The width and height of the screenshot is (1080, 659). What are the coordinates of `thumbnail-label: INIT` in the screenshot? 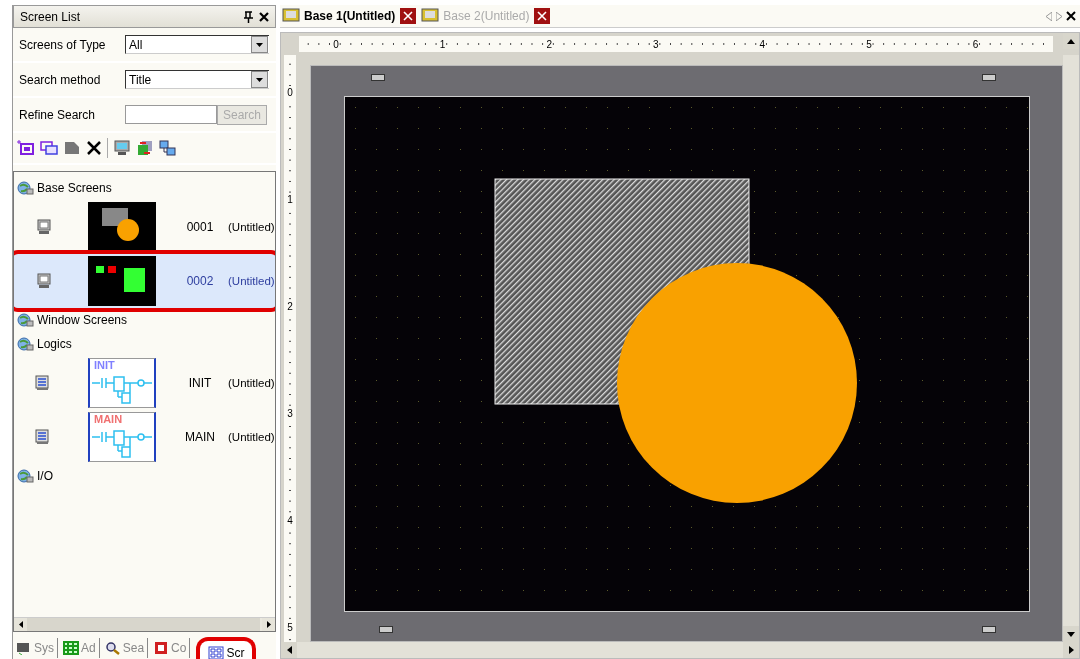 It's located at (104, 365).